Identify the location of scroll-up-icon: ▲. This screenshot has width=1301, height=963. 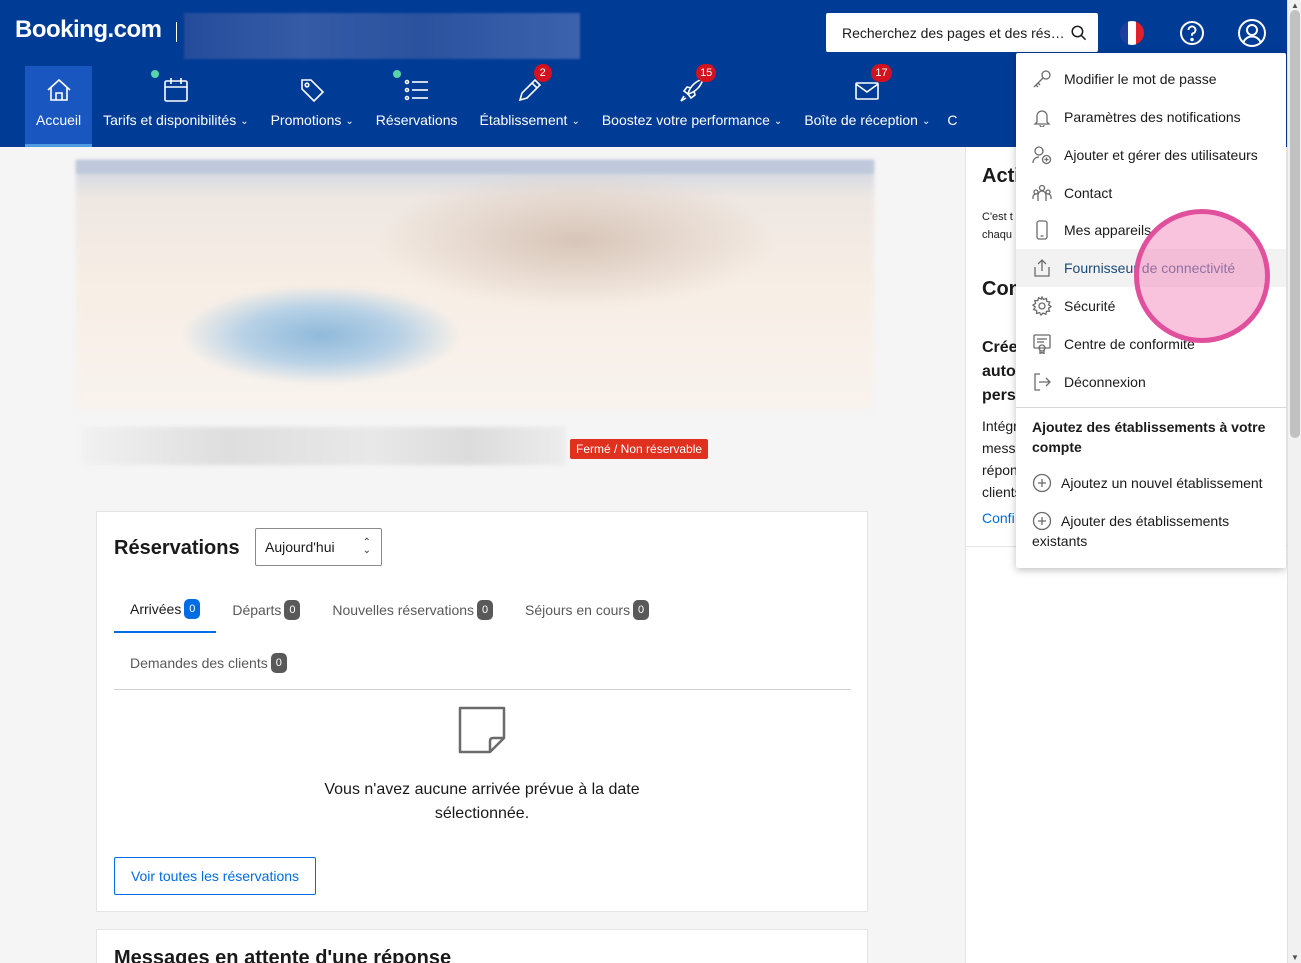
(1295, 5).